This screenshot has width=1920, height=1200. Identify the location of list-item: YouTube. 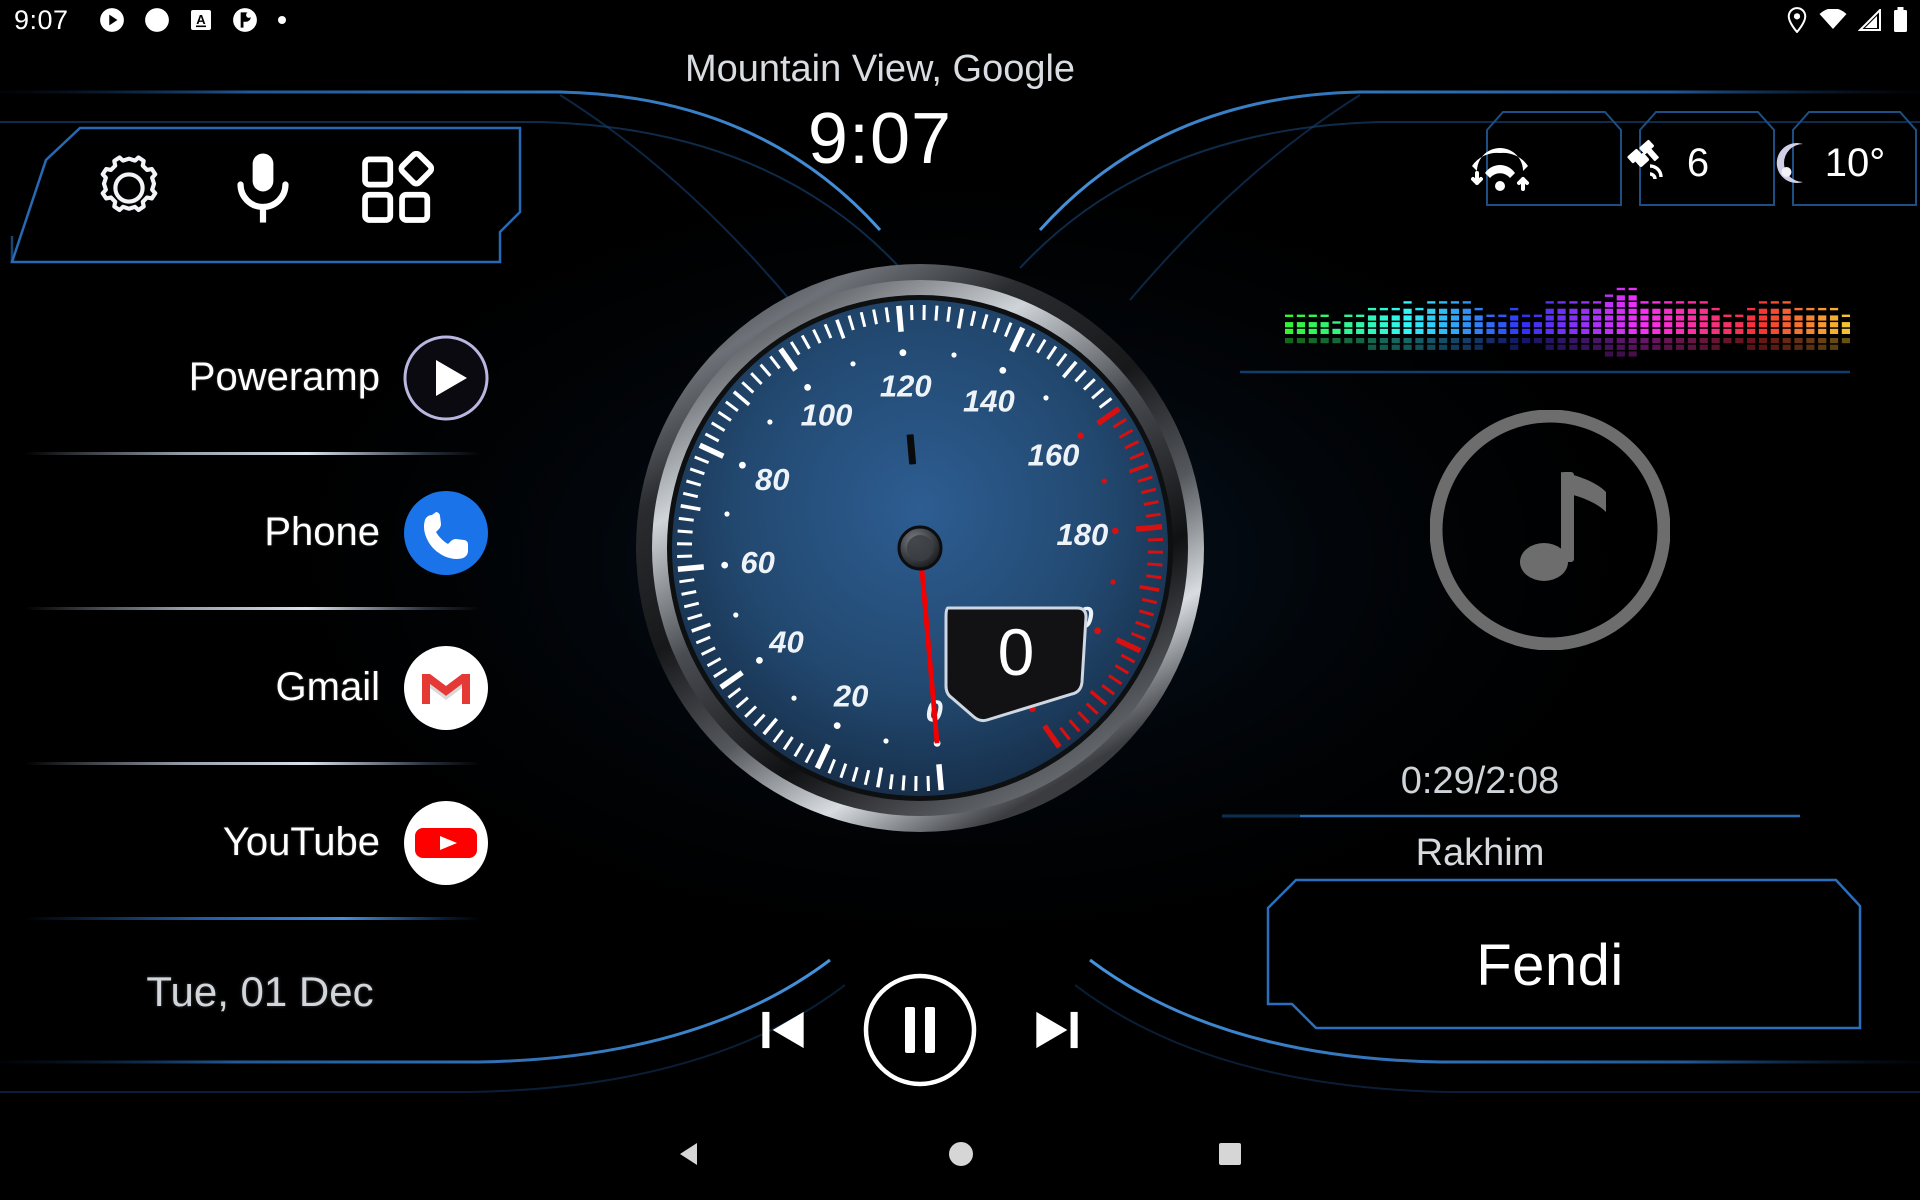
(292, 842).